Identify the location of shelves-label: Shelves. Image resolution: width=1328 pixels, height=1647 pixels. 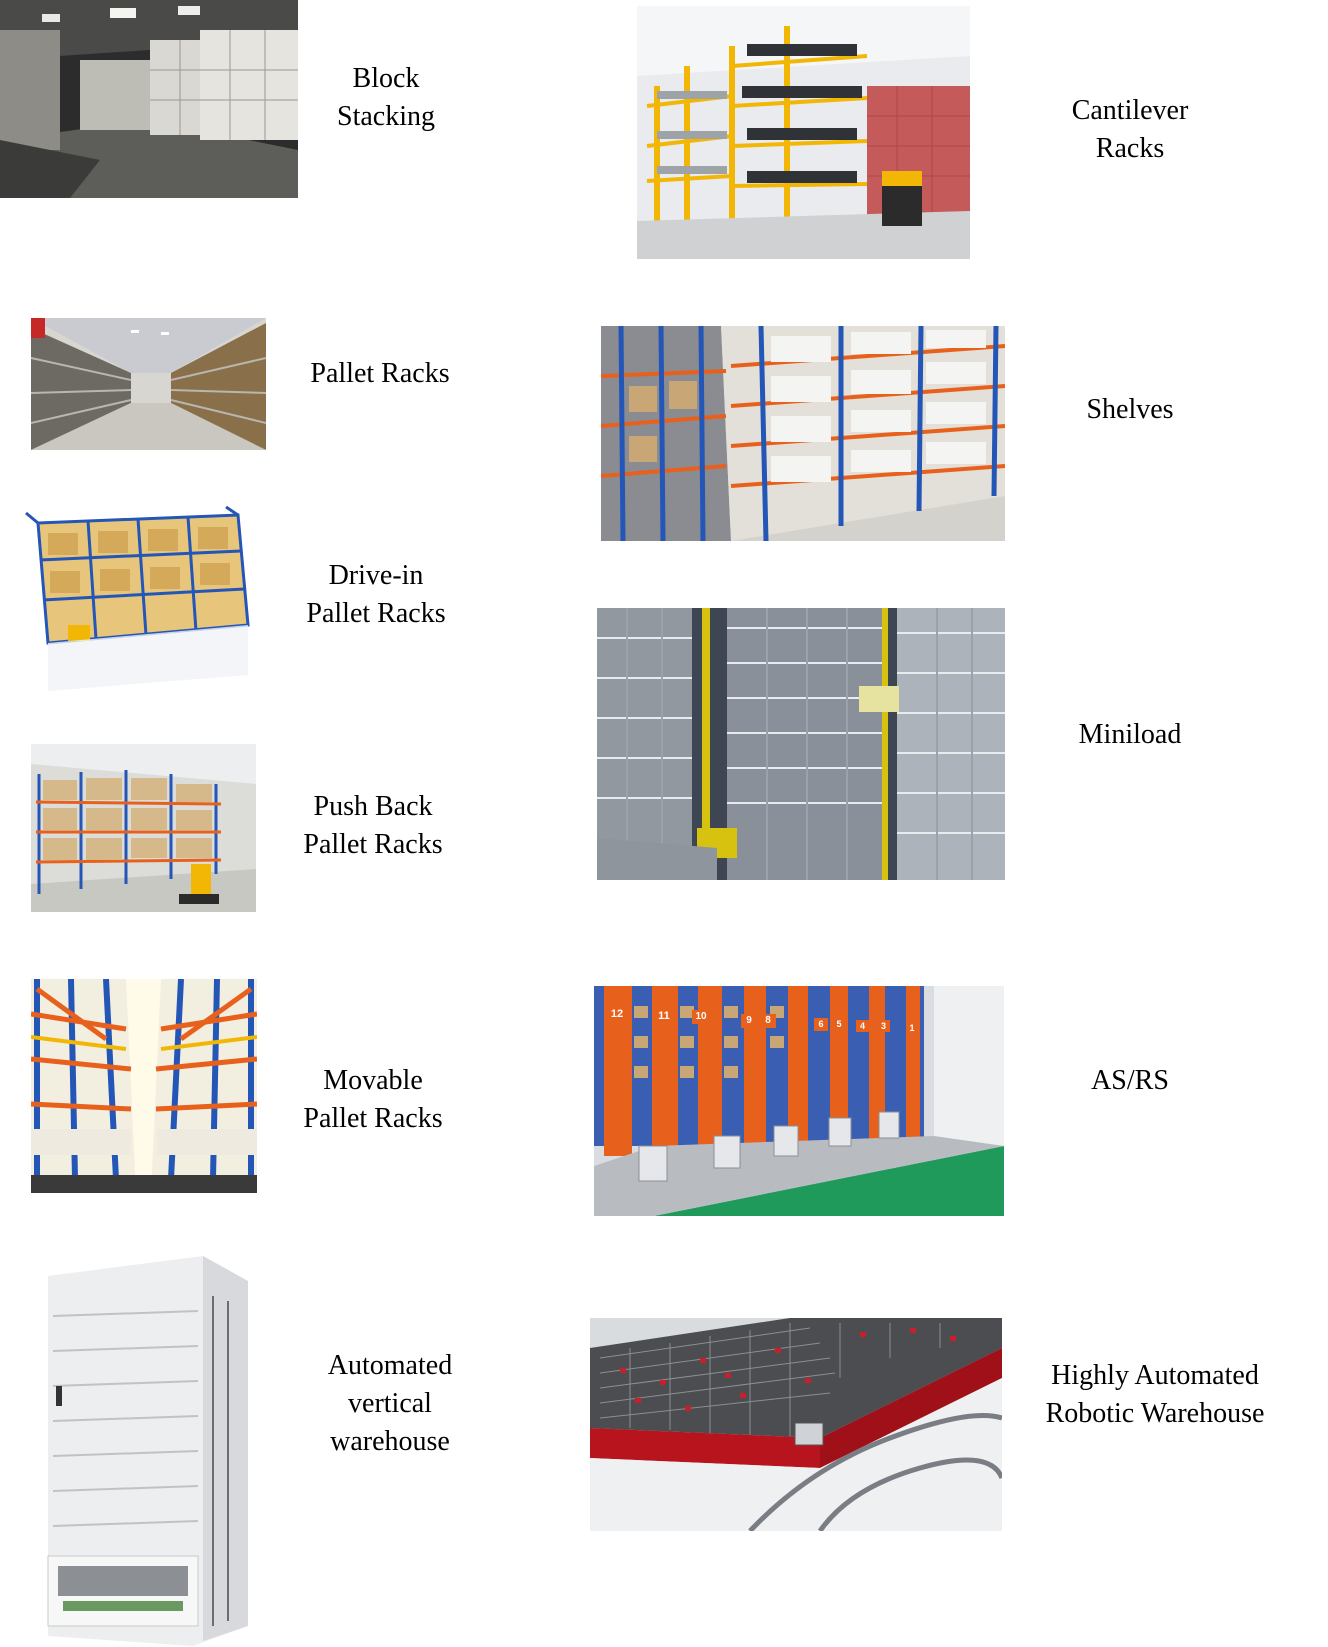
(1130, 409).